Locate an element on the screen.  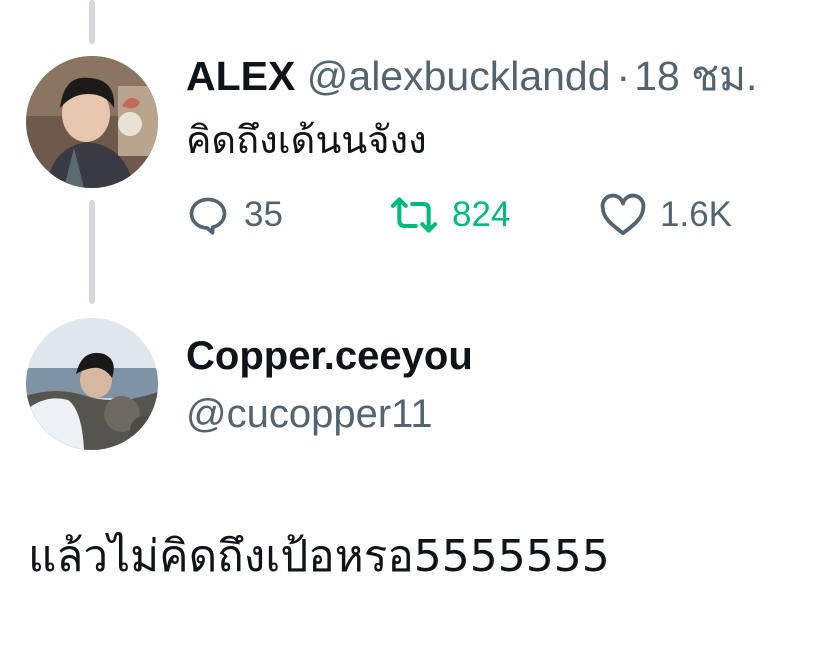
tweet-actions: 35 824 1.6K is located at coordinates (414, 215).